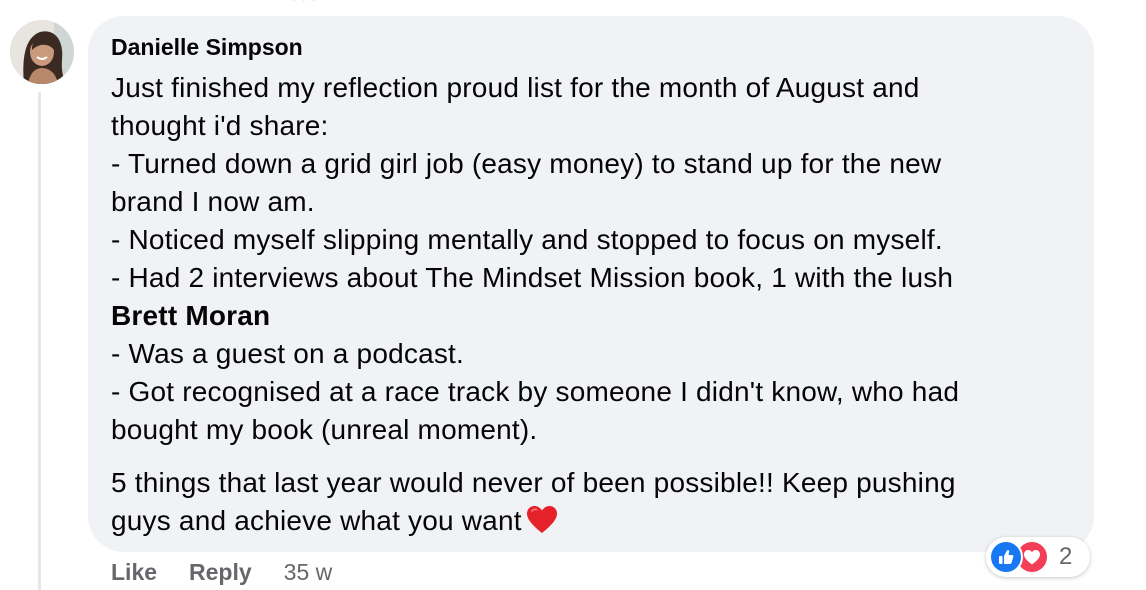 The image size is (1146, 590). What do you see at coordinates (1038, 557) in the screenshot?
I see `reaction-summary: 2` at bounding box center [1038, 557].